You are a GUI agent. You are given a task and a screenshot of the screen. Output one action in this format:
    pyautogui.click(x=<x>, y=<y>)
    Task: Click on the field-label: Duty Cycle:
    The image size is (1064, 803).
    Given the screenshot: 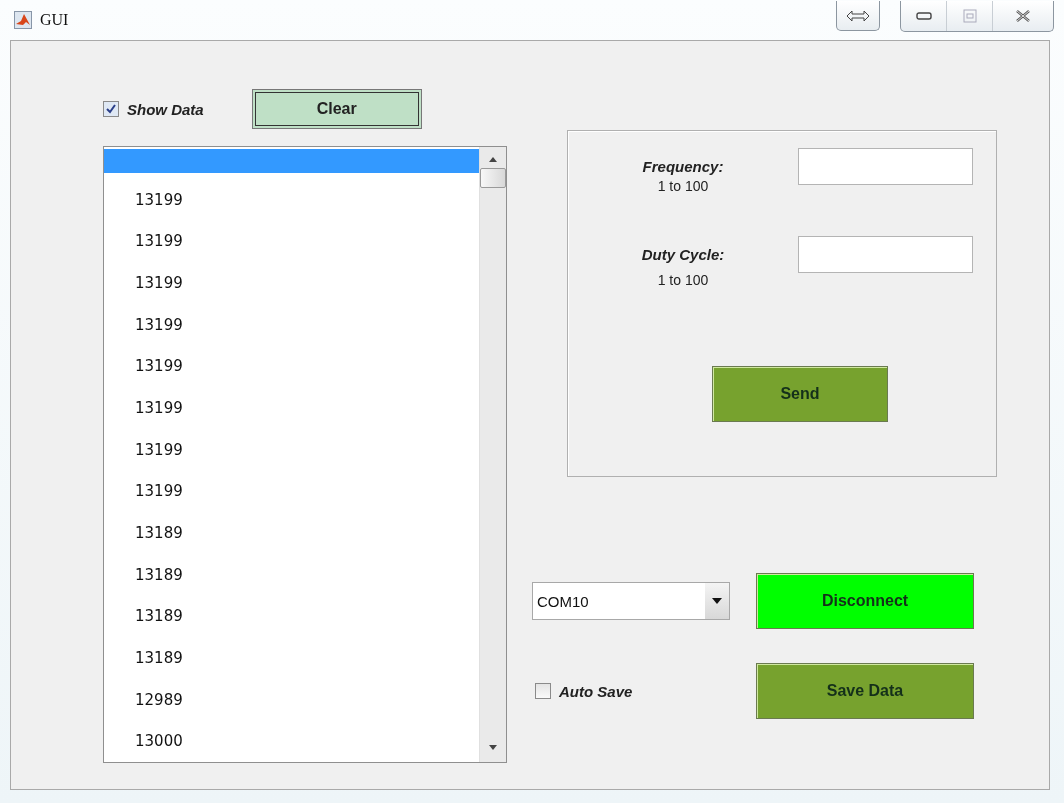 What is the action you would take?
    pyautogui.click(x=683, y=254)
    